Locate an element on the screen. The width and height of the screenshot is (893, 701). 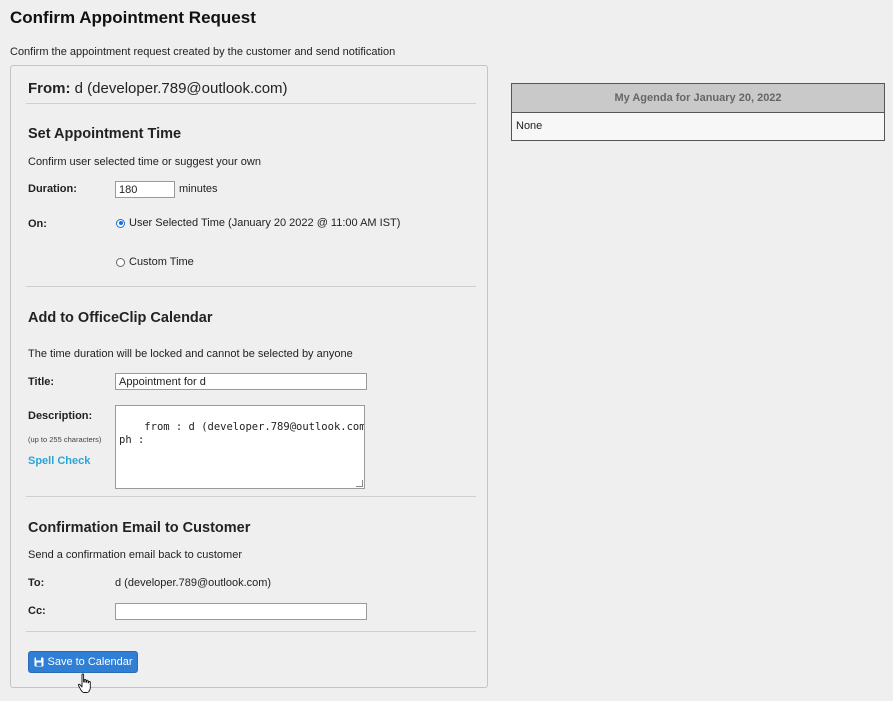
from-value: d (developer.789@outlook.com) is located at coordinates (181, 88).